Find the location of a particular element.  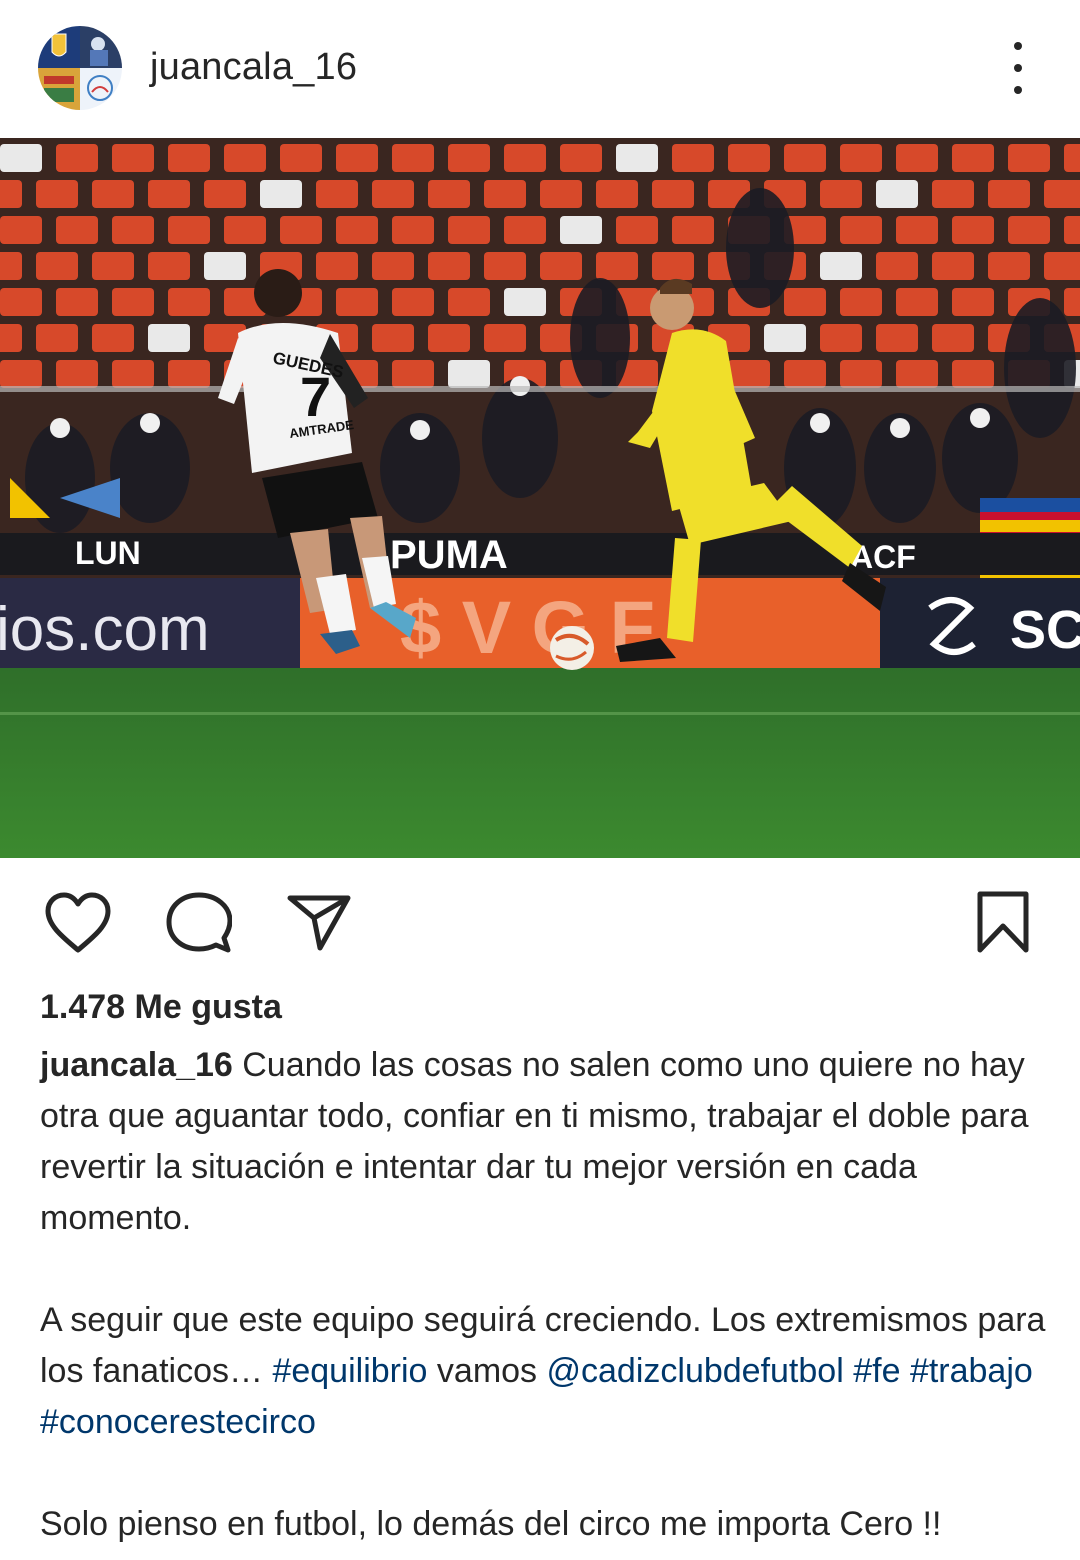

caption-author: juancala_16 is located at coordinates (136, 1065).